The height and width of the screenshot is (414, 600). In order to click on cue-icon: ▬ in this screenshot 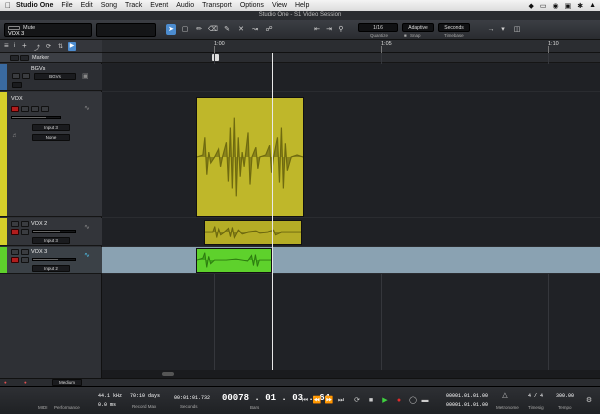, I will do `click(425, 401)`.